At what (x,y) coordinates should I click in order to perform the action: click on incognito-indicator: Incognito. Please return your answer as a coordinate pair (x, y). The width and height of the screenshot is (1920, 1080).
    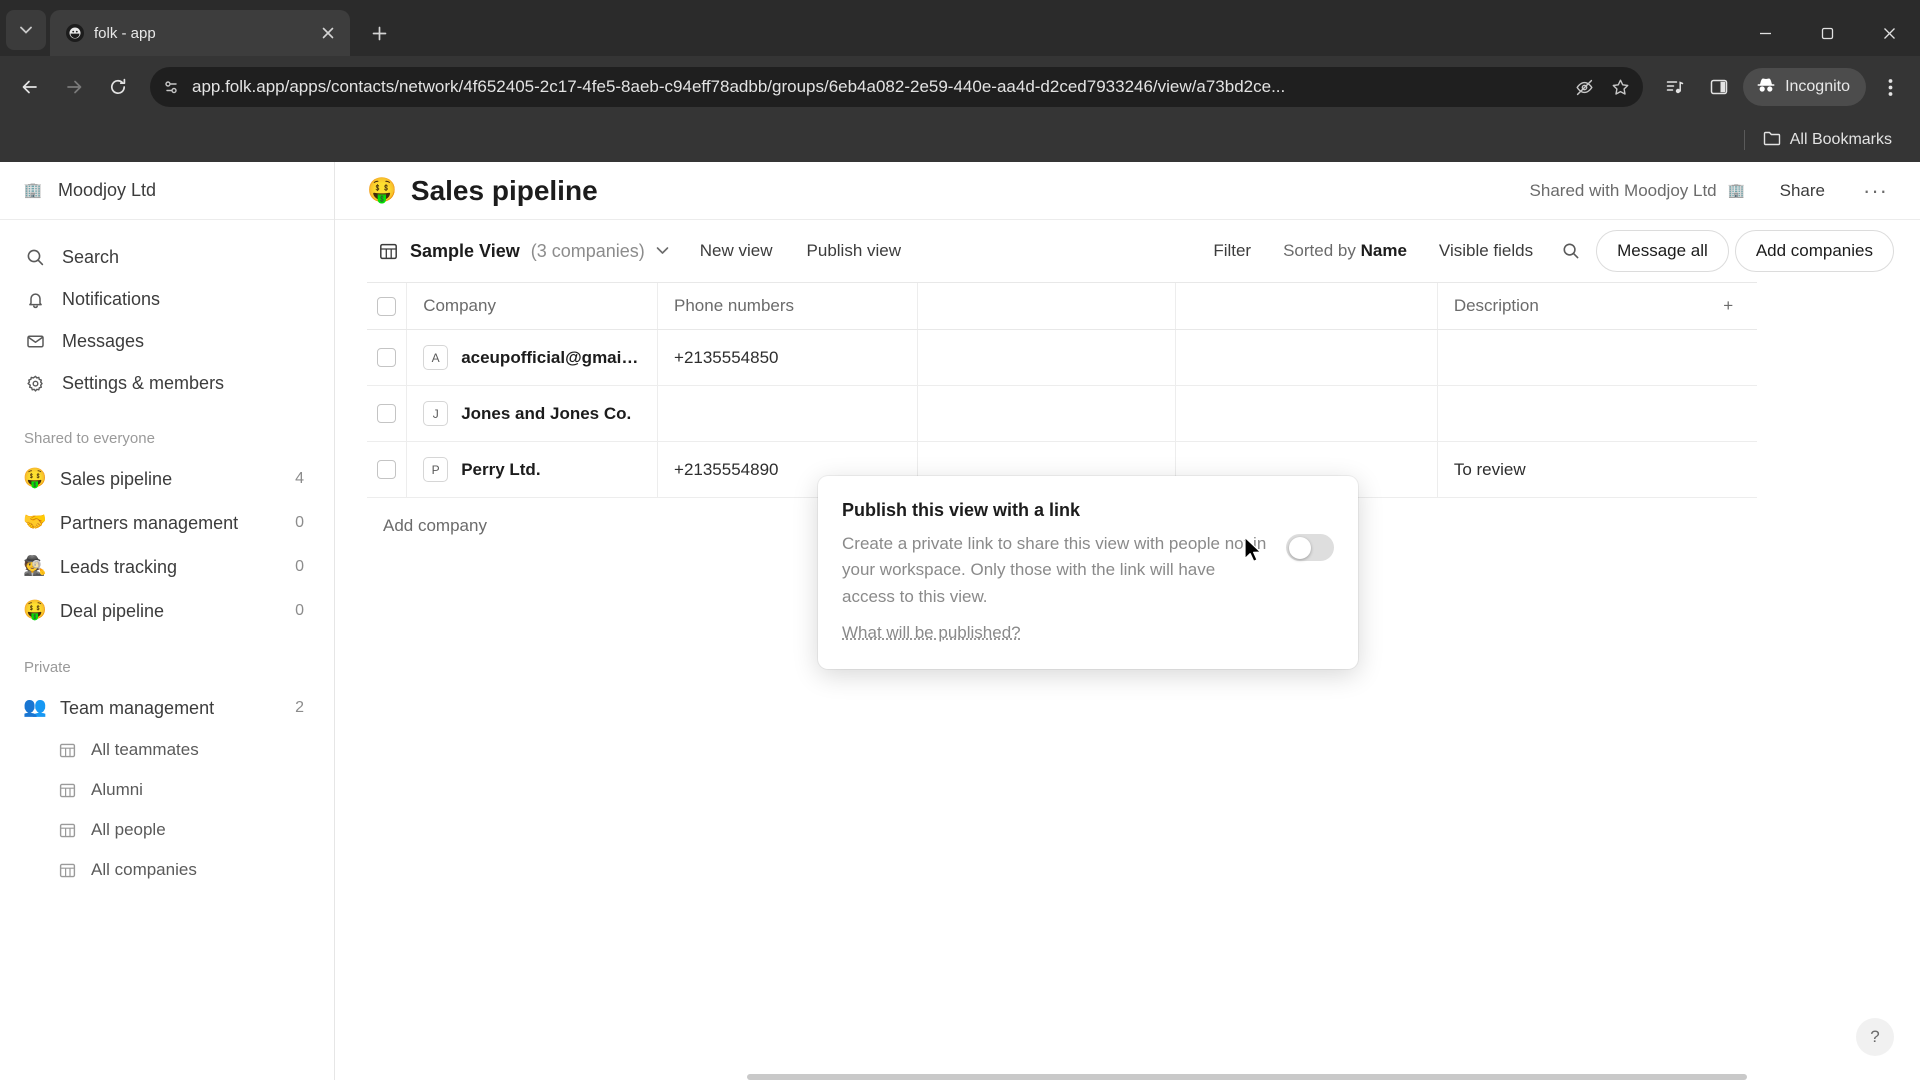
    Looking at the image, I should click on (1804, 87).